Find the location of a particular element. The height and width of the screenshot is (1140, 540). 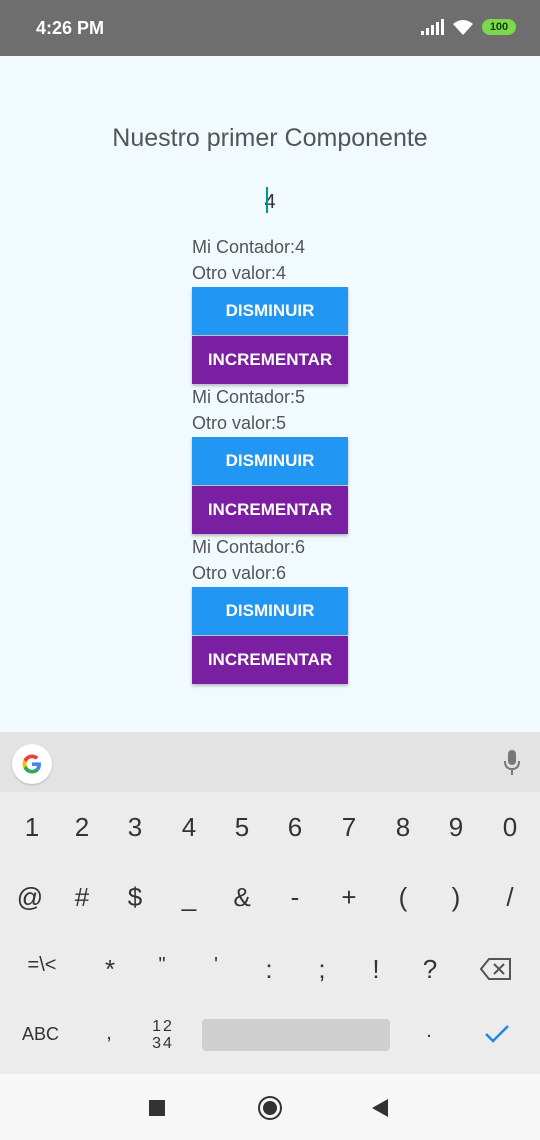

key-4: 4 is located at coordinates (189, 827).